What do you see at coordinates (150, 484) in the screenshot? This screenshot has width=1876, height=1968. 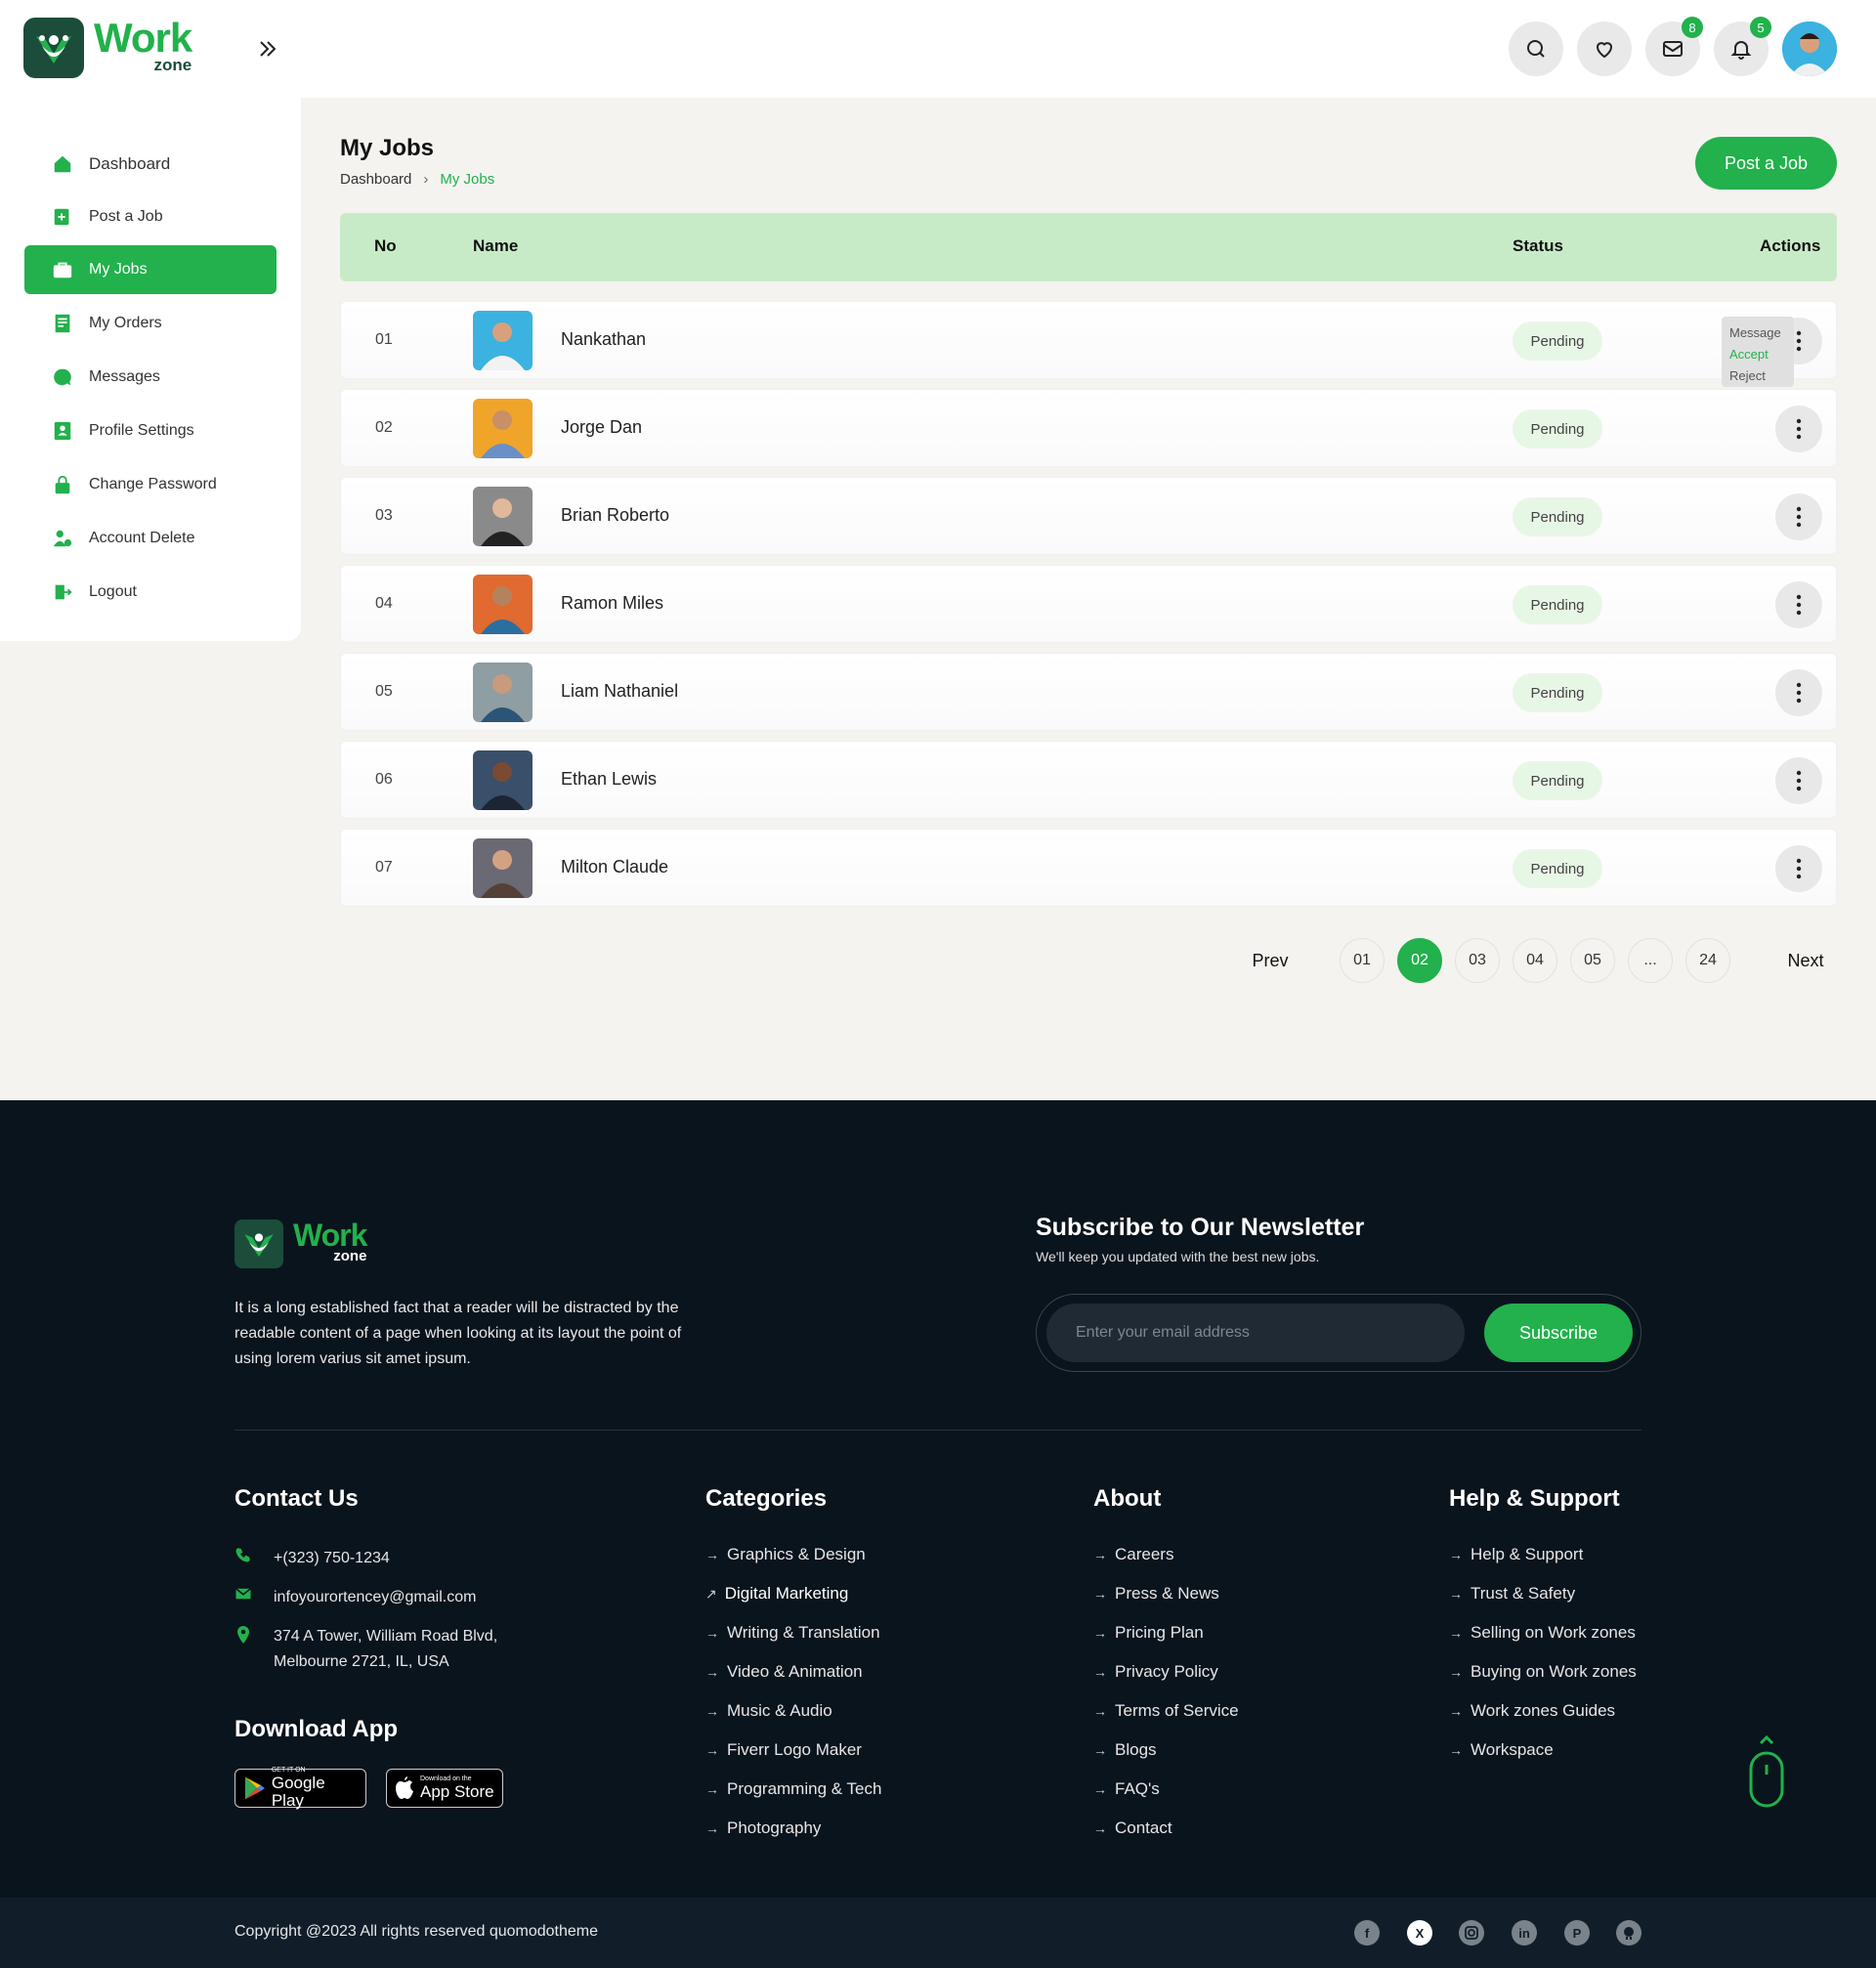 I see `sidebar-item-change-password: Change Password` at bounding box center [150, 484].